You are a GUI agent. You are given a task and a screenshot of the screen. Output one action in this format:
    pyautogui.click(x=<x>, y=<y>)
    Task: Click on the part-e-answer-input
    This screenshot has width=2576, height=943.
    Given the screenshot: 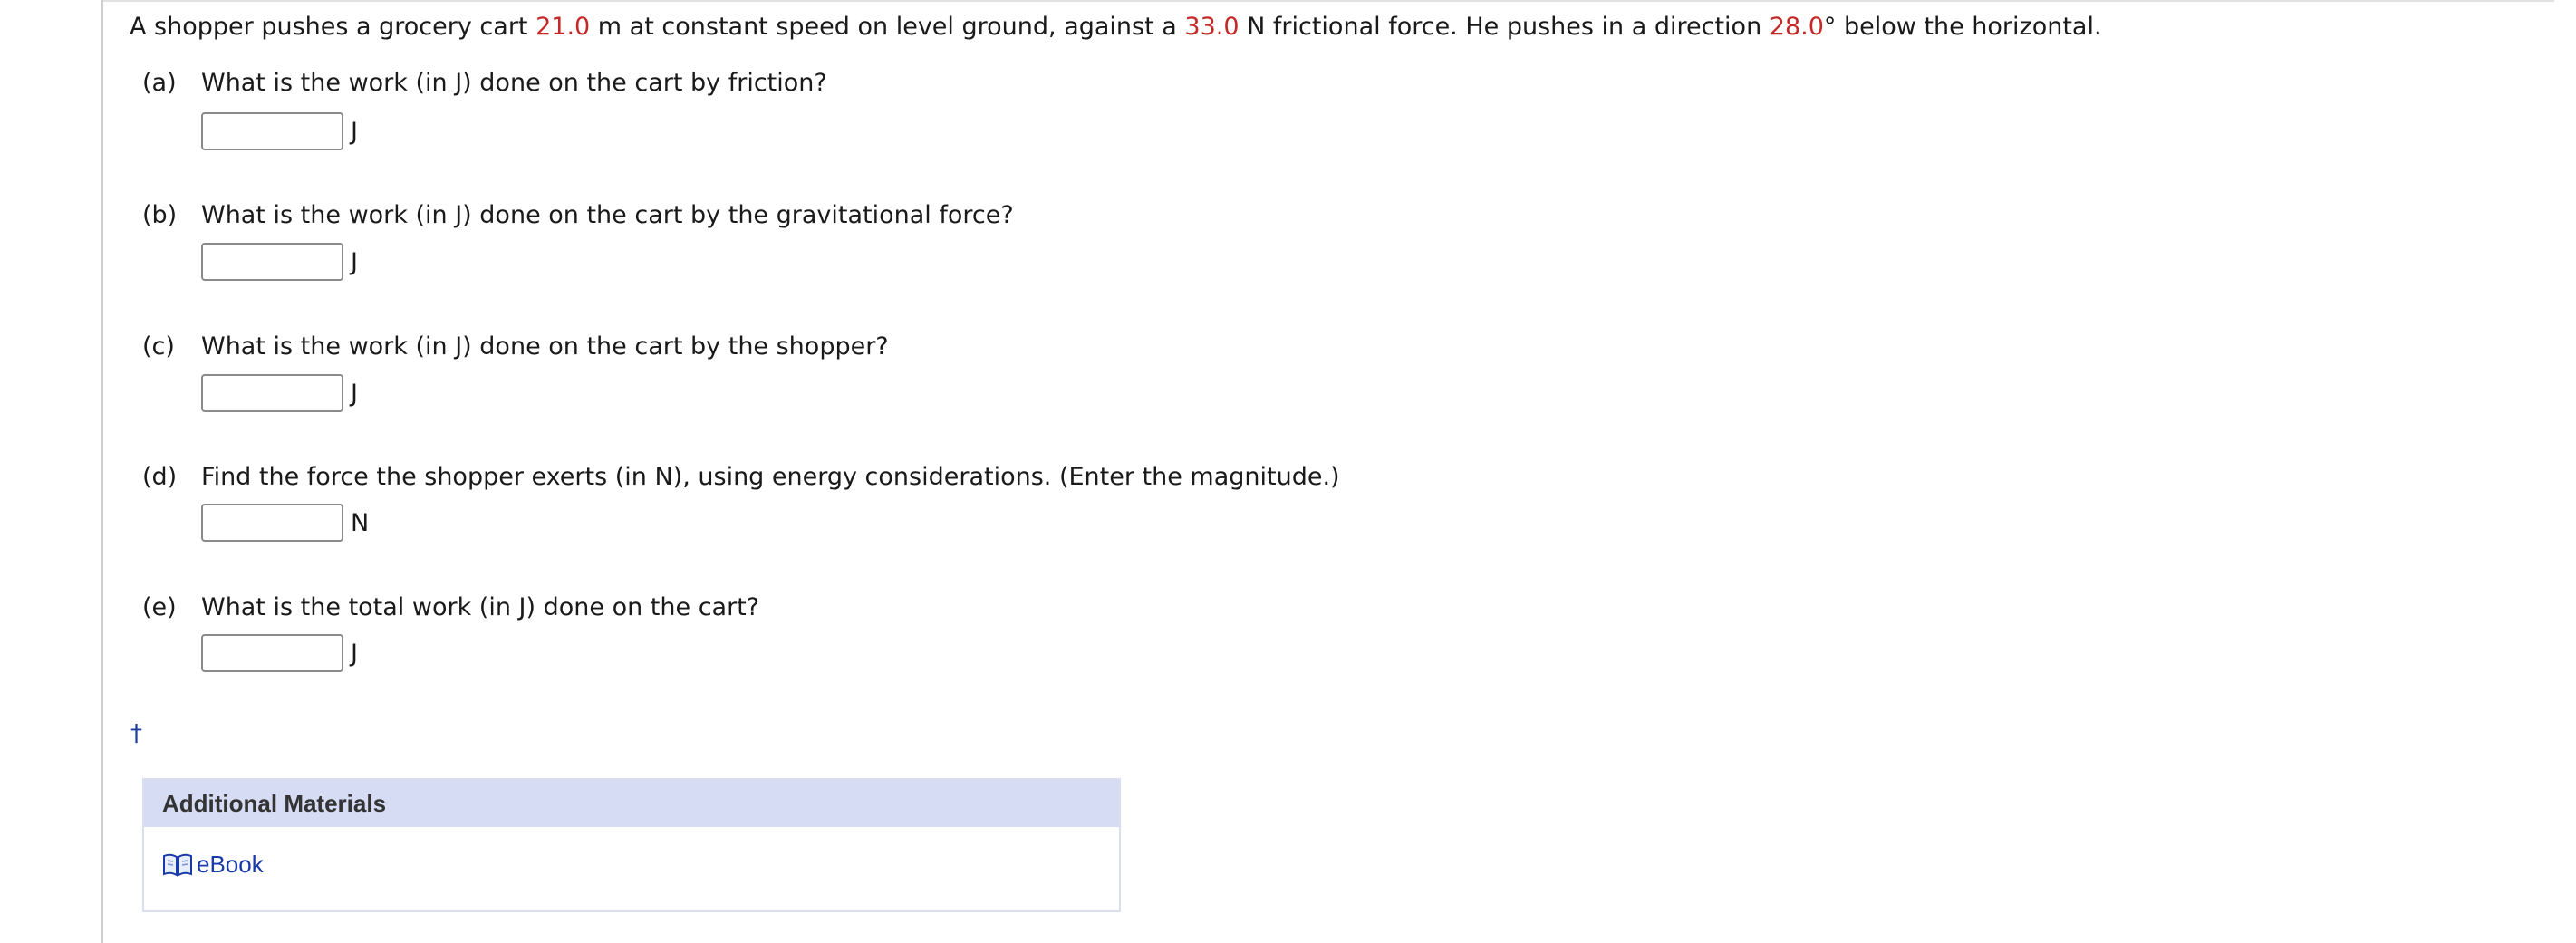 What is the action you would take?
    pyautogui.click(x=272, y=653)
    